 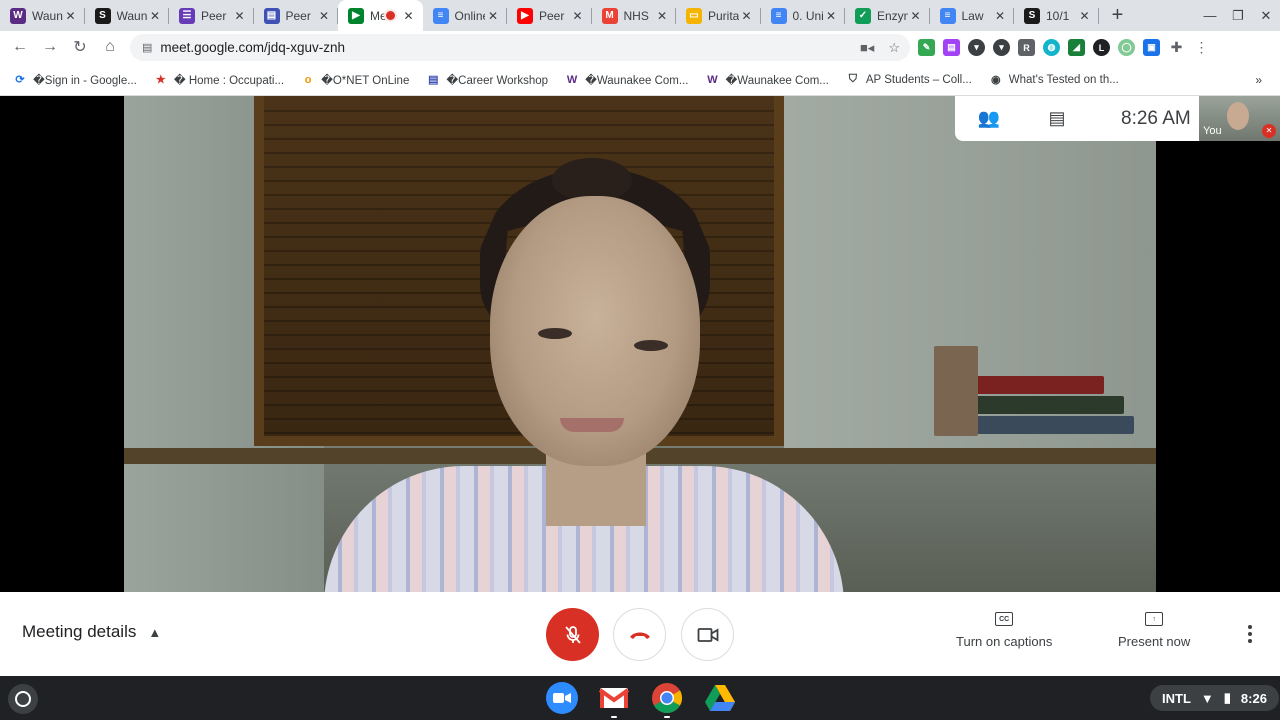 I want to click on extension-icon: L, so click(x=1101, y=47).